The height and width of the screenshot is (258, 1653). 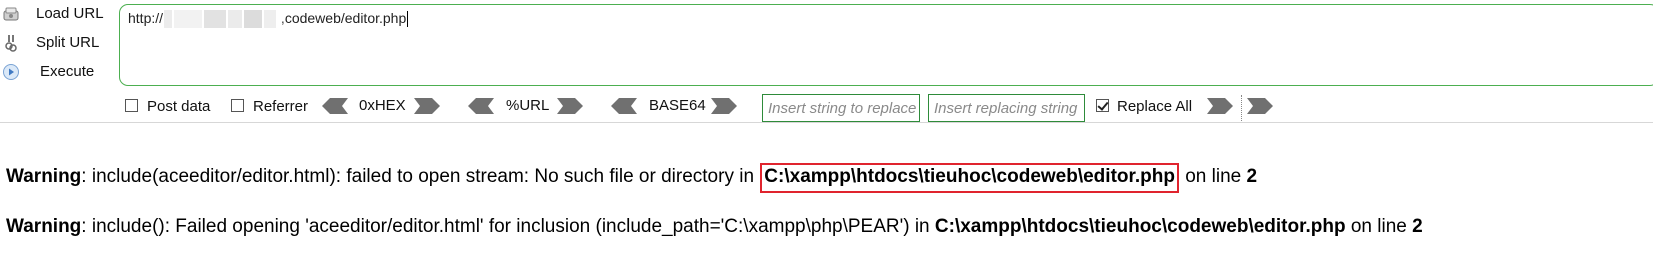 I want to click on url-label: %URL, so click(x=528, y=105).